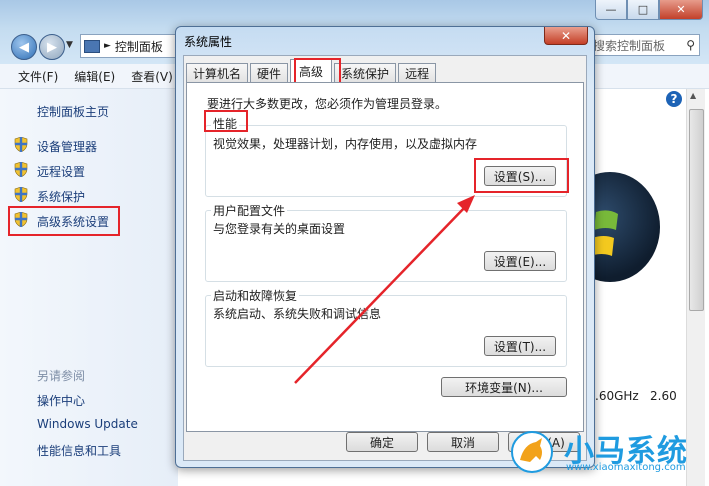  Describe the element at coordinates (38, 76) in the screenshot. I see `menu-file: 文件(F)` at that location.